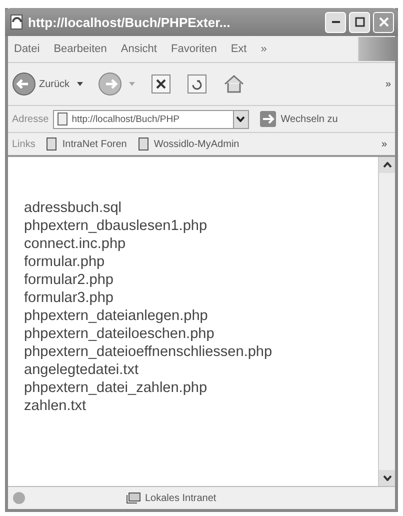 This screenshot has width=403, height=516. What do you see at coordinates (134, 498) in the screenshot?
I see `computer-icon` at bounding box center [134, 498].